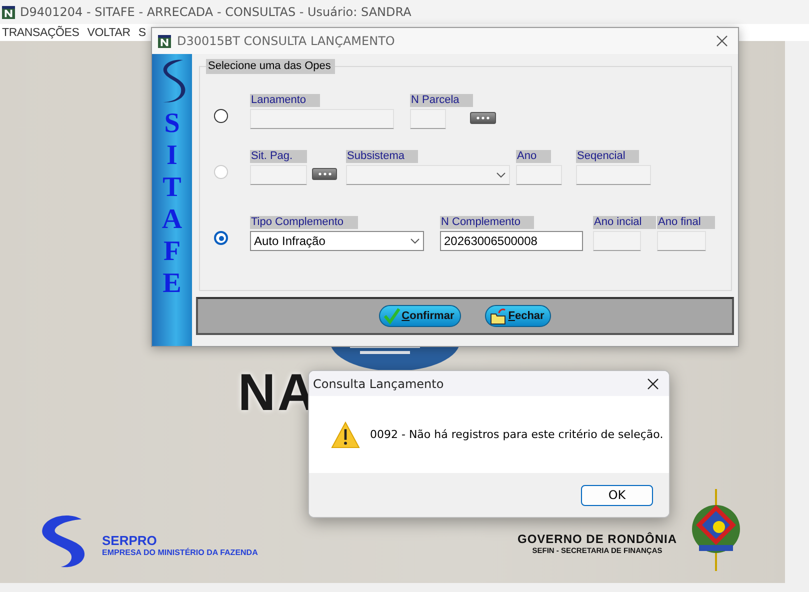 The width and height of the screenshot is (809, 592). What do you see at coordinates (382, 156) in the screenshot?
I see `field-label: Subsistema` at bounding box center [382, 156].